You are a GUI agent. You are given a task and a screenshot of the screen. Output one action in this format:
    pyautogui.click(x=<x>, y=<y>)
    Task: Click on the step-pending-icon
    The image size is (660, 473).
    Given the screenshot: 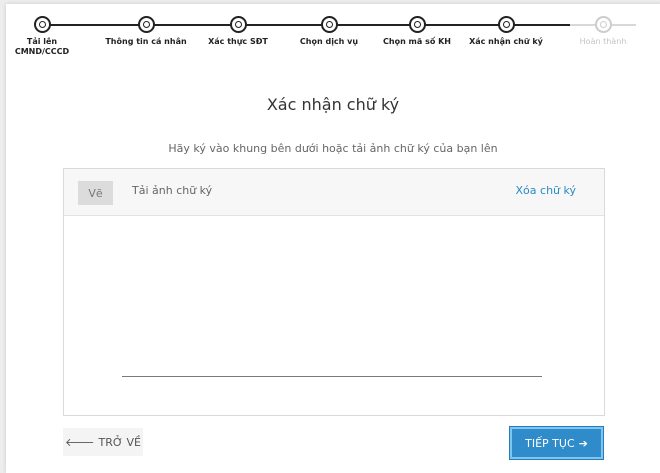 What is the action you would take?
    pyautogui.click(x=603, y=24)
    